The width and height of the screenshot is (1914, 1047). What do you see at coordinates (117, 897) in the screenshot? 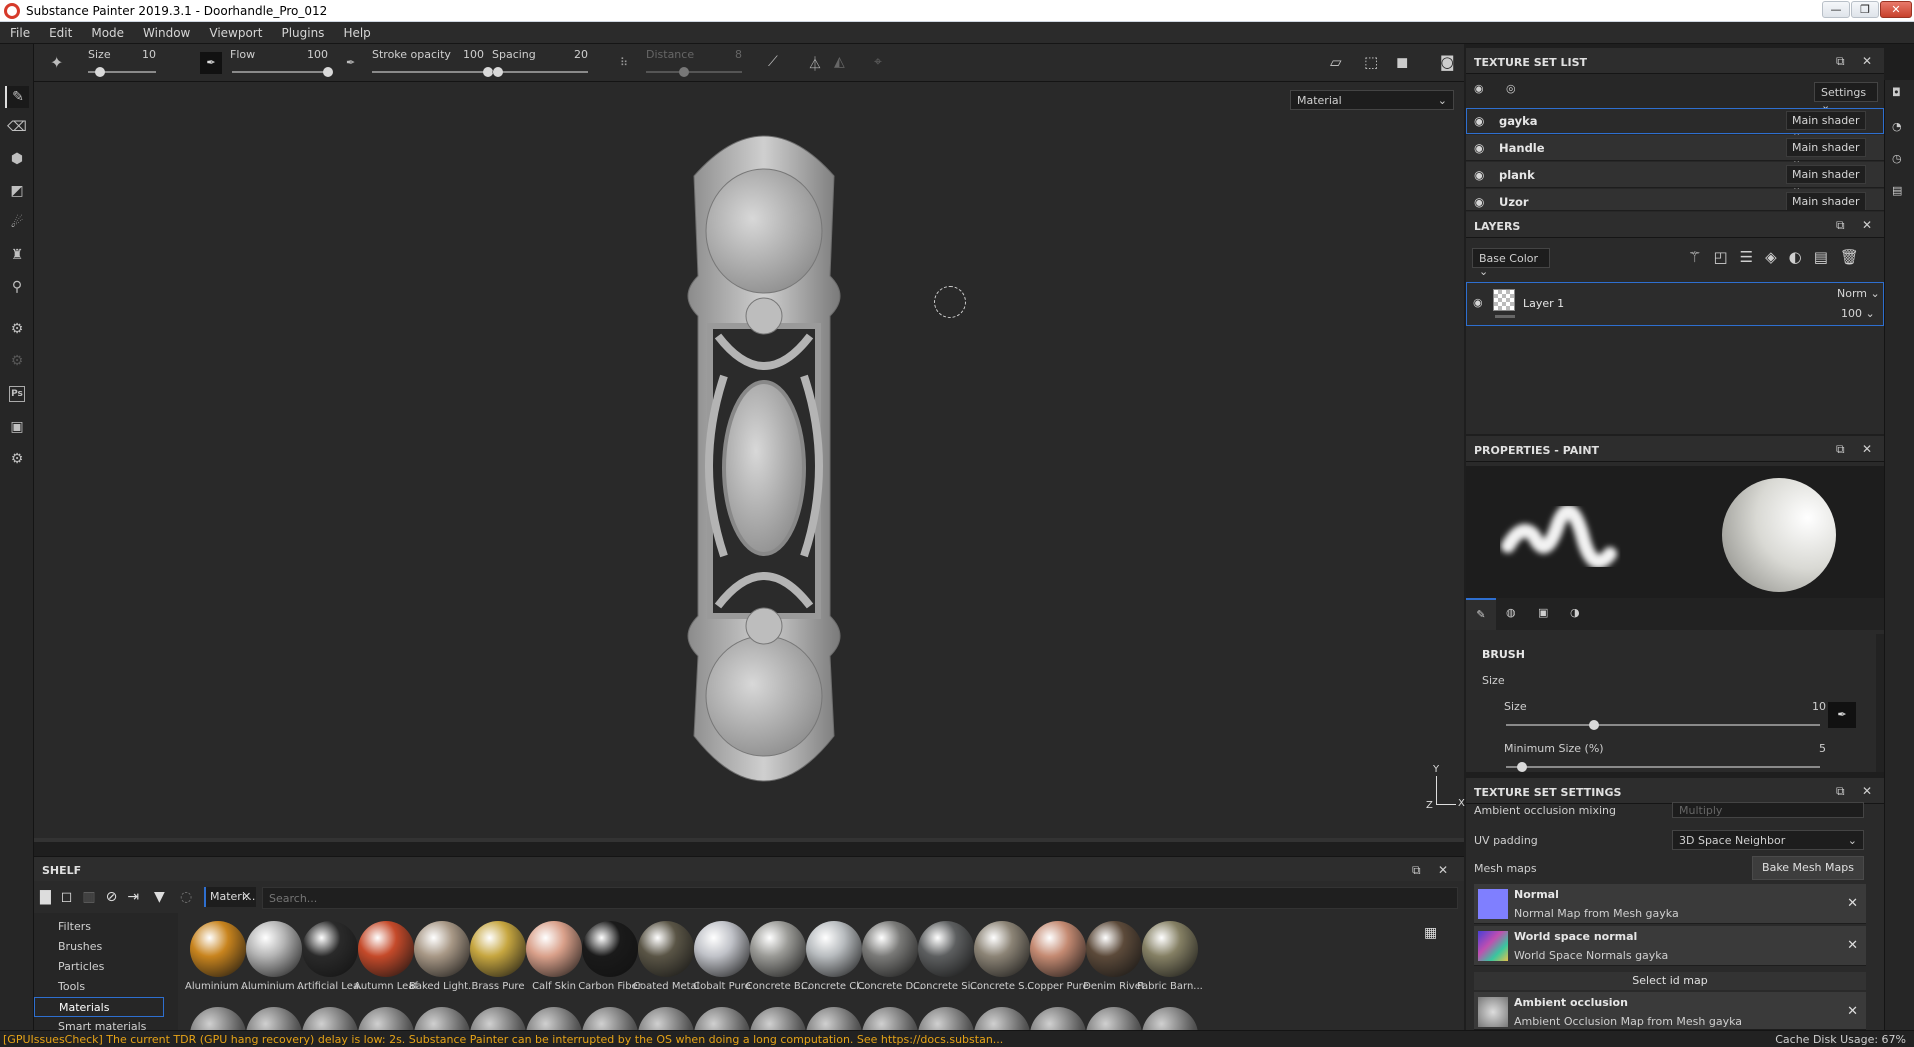
I see `hide-icon: ⊘` at bounding box center [117, 897].